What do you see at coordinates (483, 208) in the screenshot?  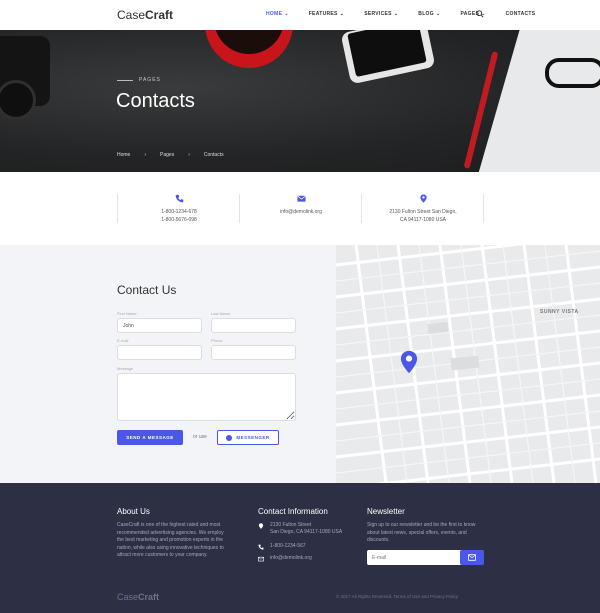 I see `info-divider` at bounding box center [483, 208].